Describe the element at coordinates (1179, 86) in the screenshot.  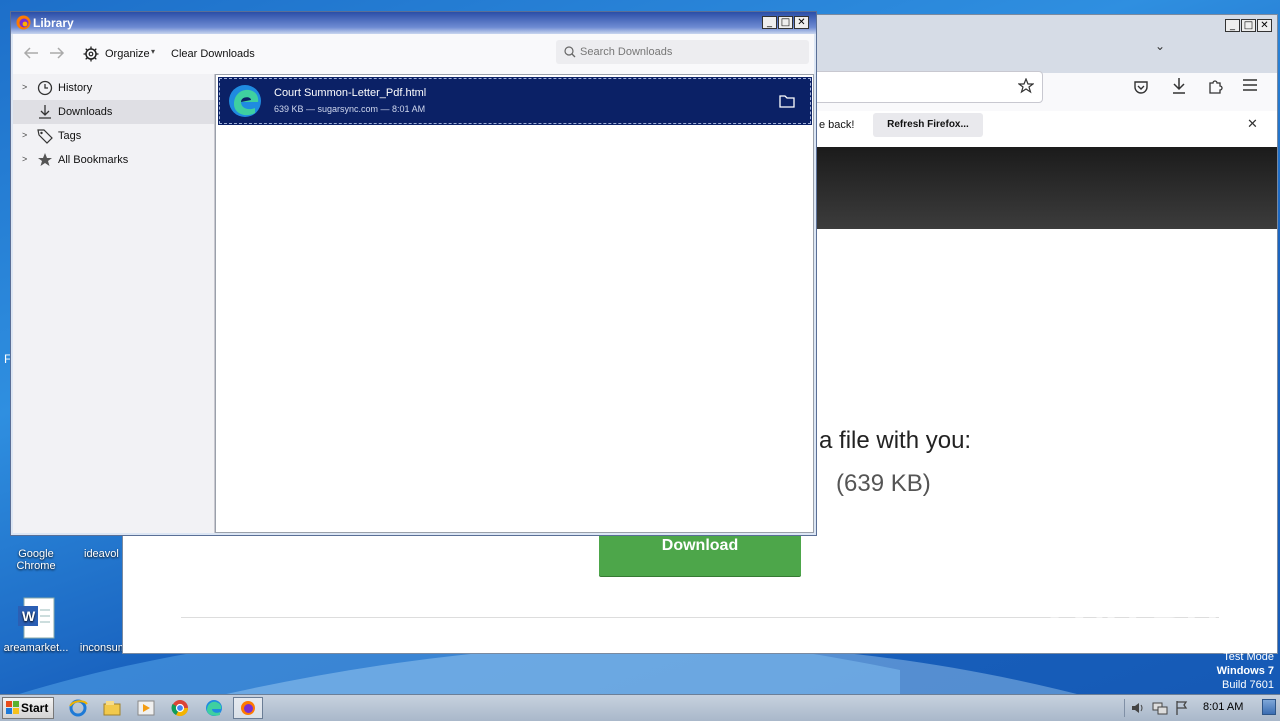
I see `downloads-icon` at that location.